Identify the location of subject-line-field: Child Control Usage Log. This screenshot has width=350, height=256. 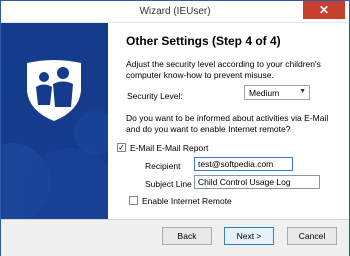
(257, 182).